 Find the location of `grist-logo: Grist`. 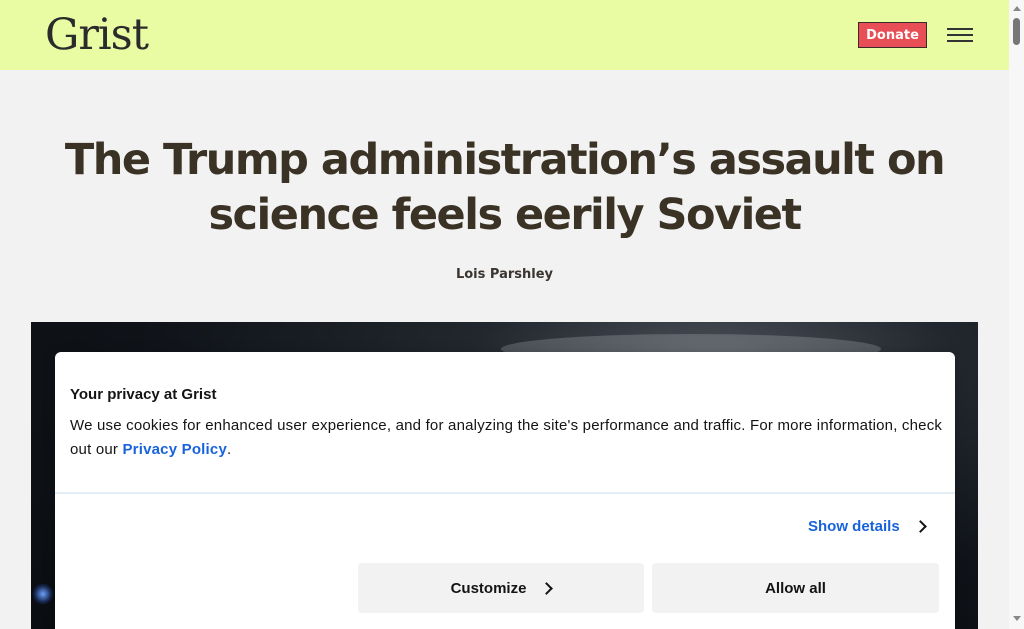

grist-logo: Grist is located at coordinates (97, 35).